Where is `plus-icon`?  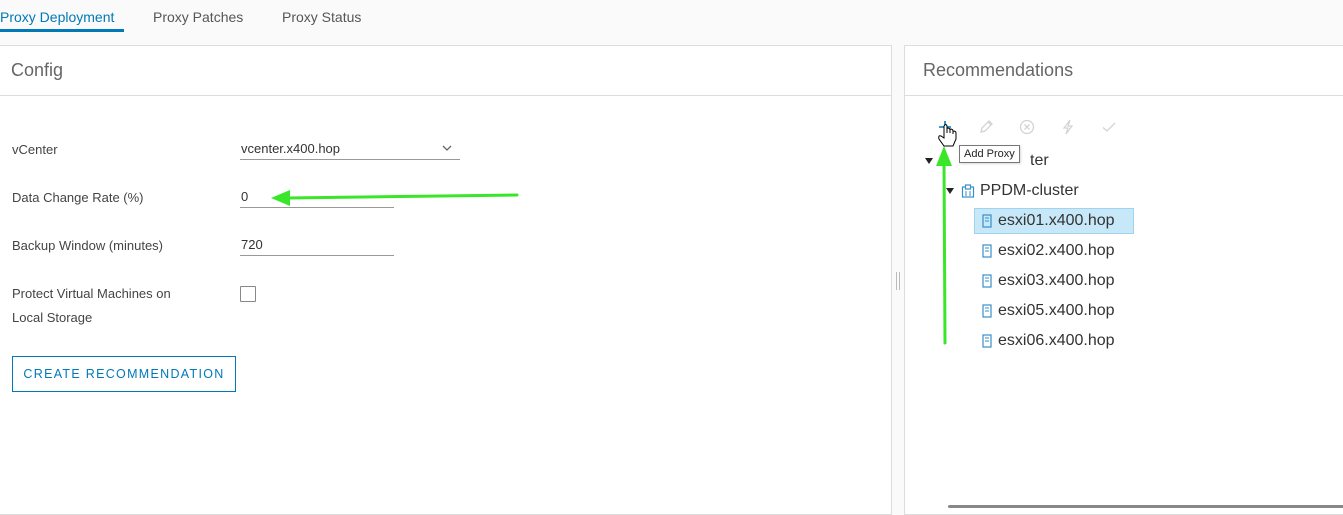 plus-icon is located at coordinates (945, 127).